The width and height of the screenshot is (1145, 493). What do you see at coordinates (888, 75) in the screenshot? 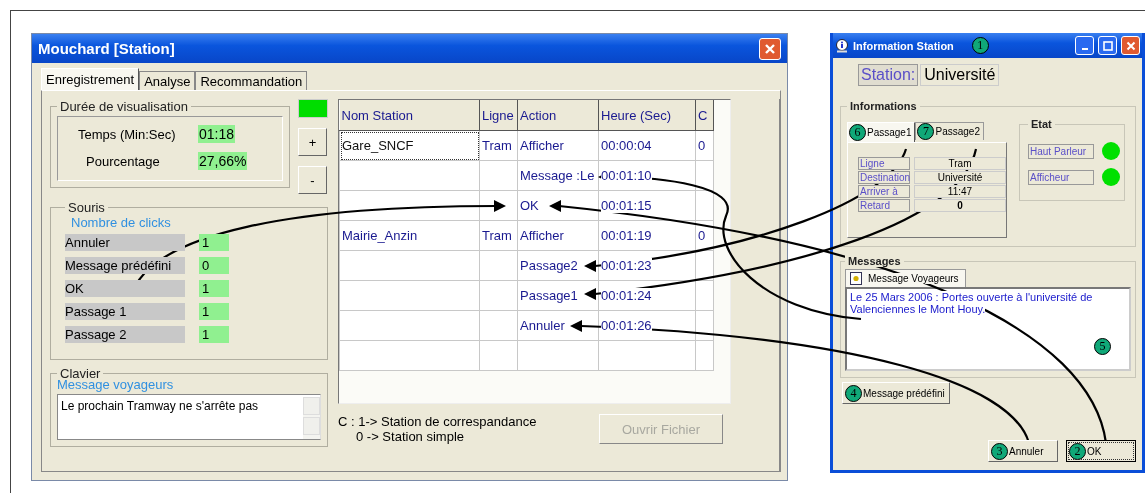
I see `station-label: Station:` at bounding box center [888, 75].